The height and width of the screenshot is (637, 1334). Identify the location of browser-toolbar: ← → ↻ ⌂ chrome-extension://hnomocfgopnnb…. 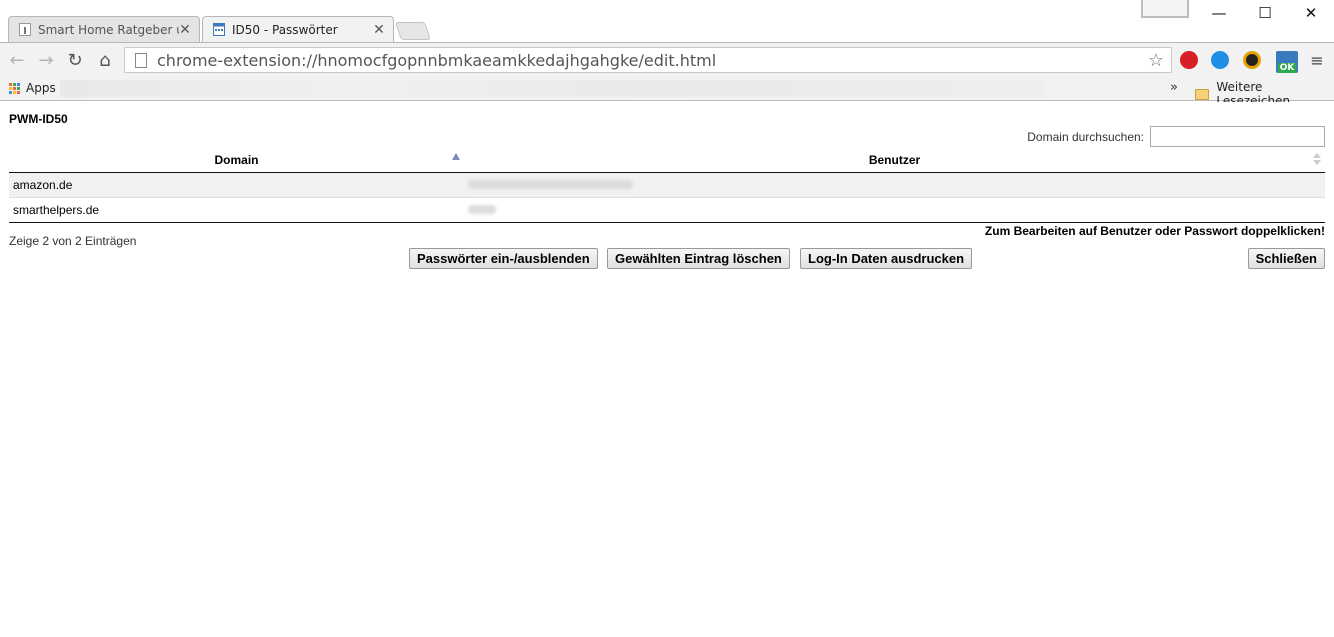
(667, 59).